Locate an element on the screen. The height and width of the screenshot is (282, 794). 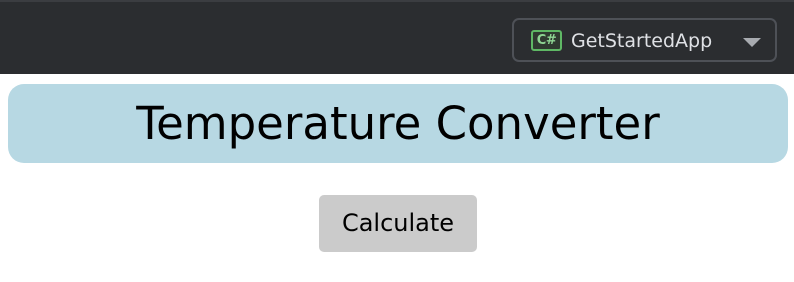
run-configuration-label: GetStartedApp is located at coordinates (642, 41).